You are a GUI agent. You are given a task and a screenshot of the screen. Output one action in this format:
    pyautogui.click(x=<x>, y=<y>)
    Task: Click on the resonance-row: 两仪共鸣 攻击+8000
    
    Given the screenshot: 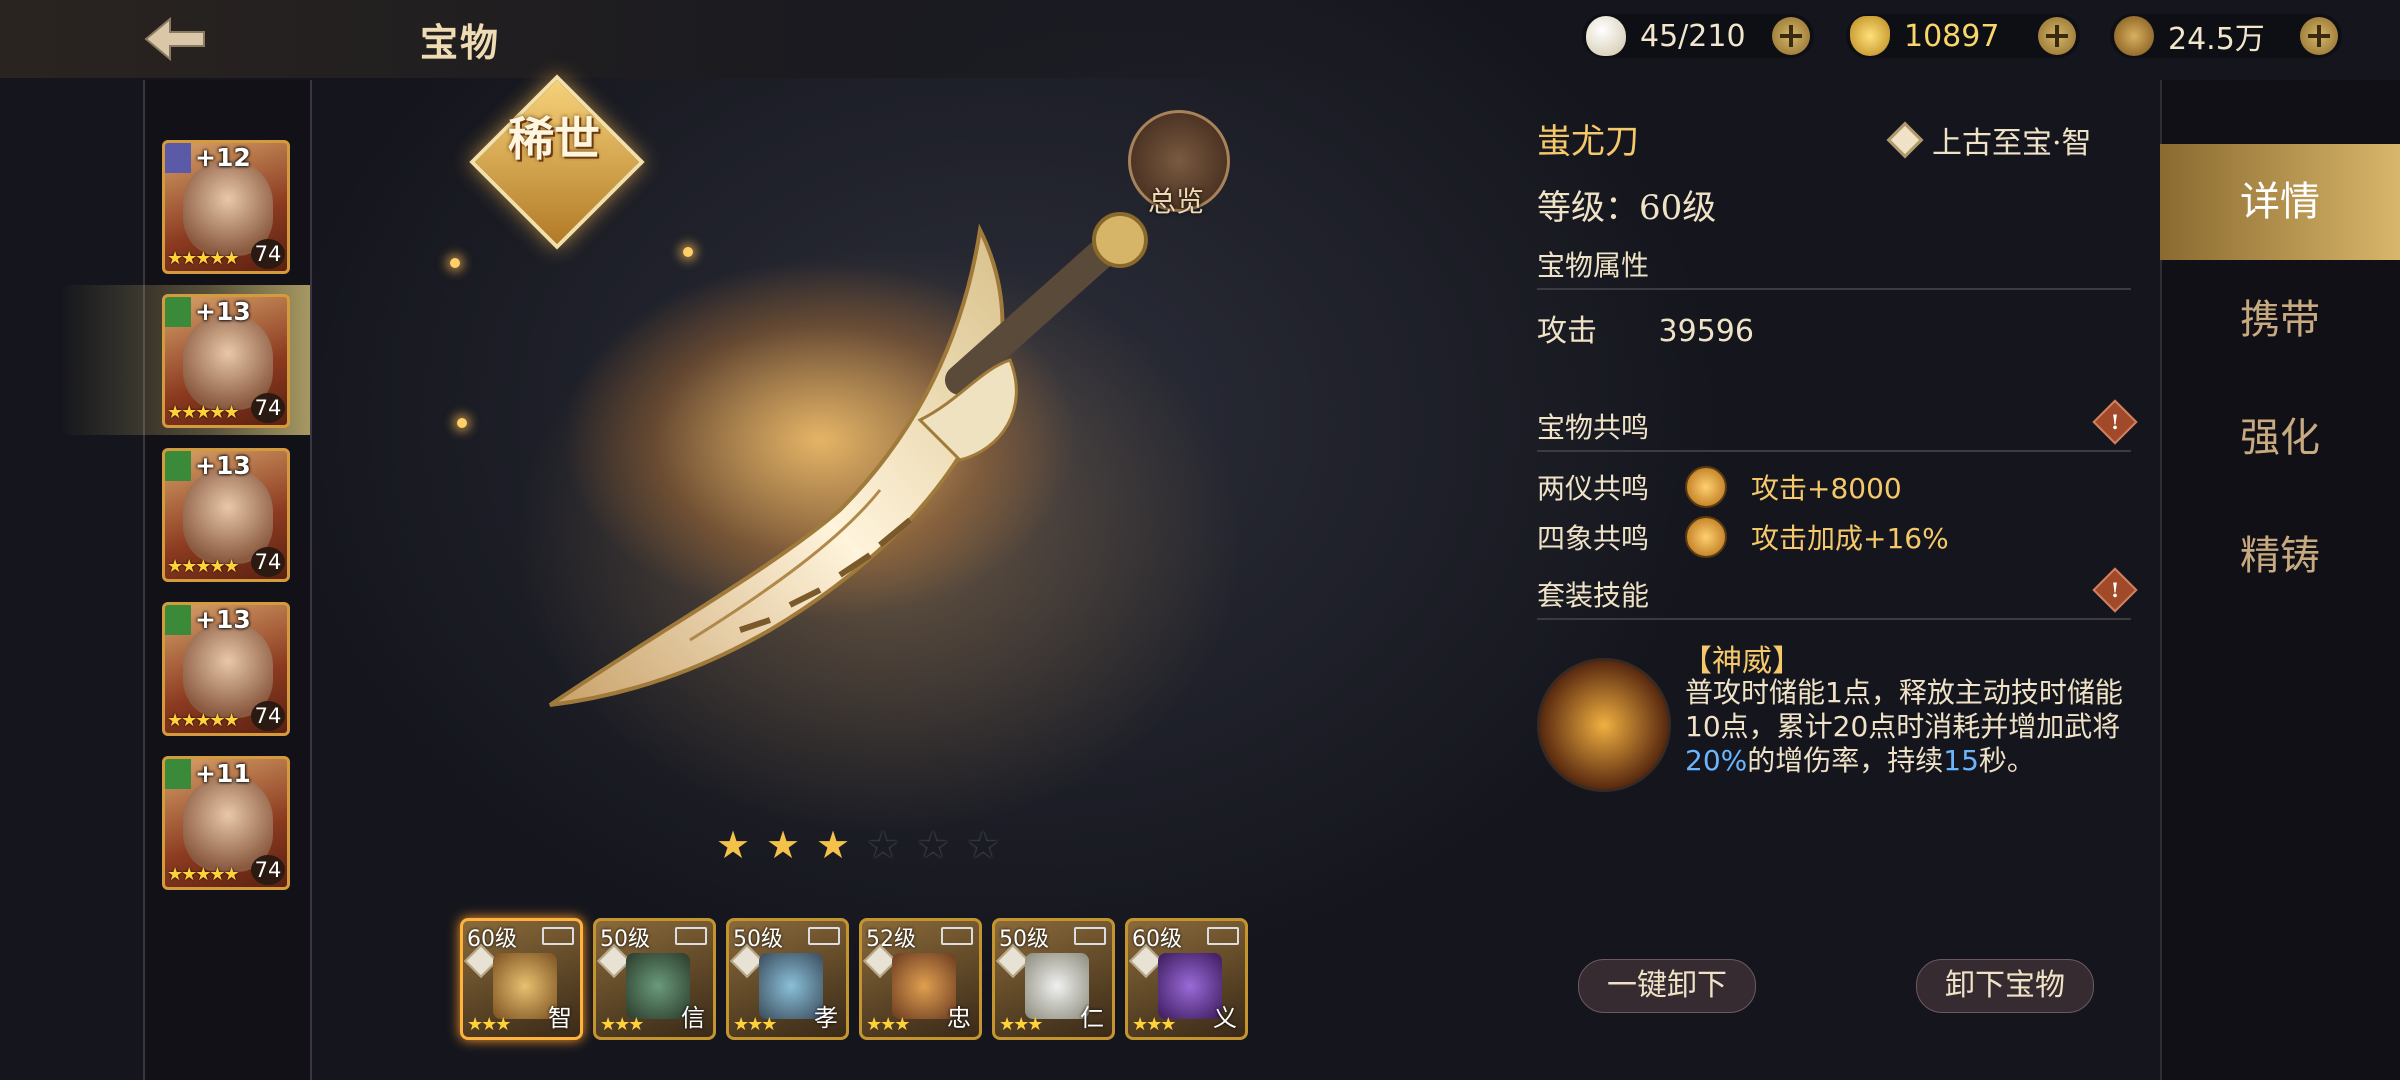 What is the action you would take?
    pyautogui.click(x=1719, y=487)
    